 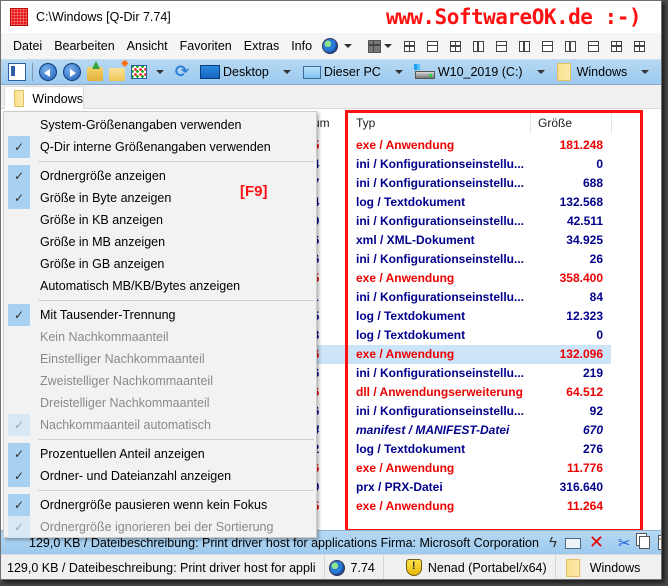 What do you see at coordinates (388, 46) in the screenshot?
I see `layout-dropdown-arrow-icon` at bounding box center [388, 46].